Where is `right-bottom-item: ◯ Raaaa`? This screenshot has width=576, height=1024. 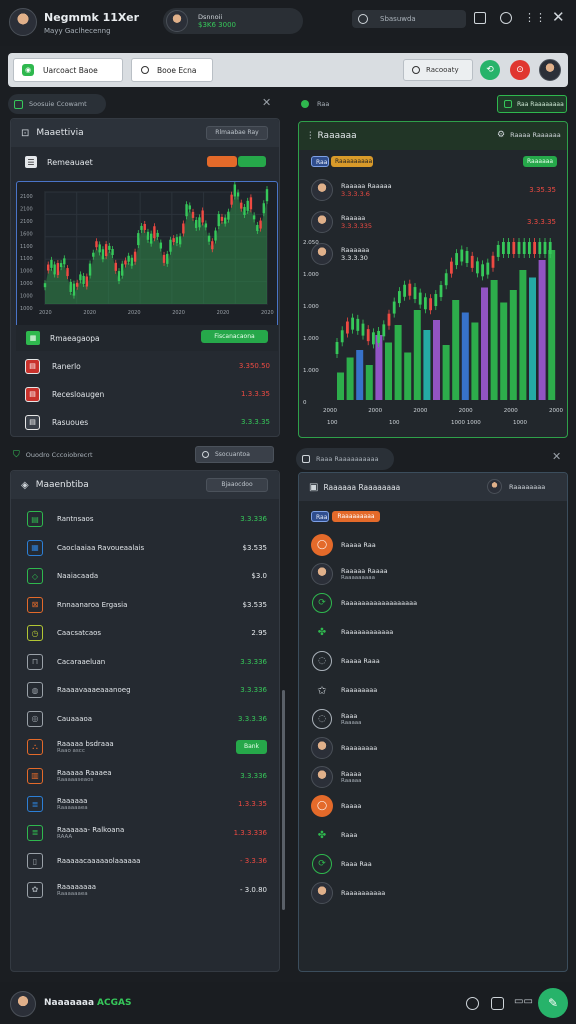
right-bottom-item: ◯ Raaaa is located at coordinates (433, 806).